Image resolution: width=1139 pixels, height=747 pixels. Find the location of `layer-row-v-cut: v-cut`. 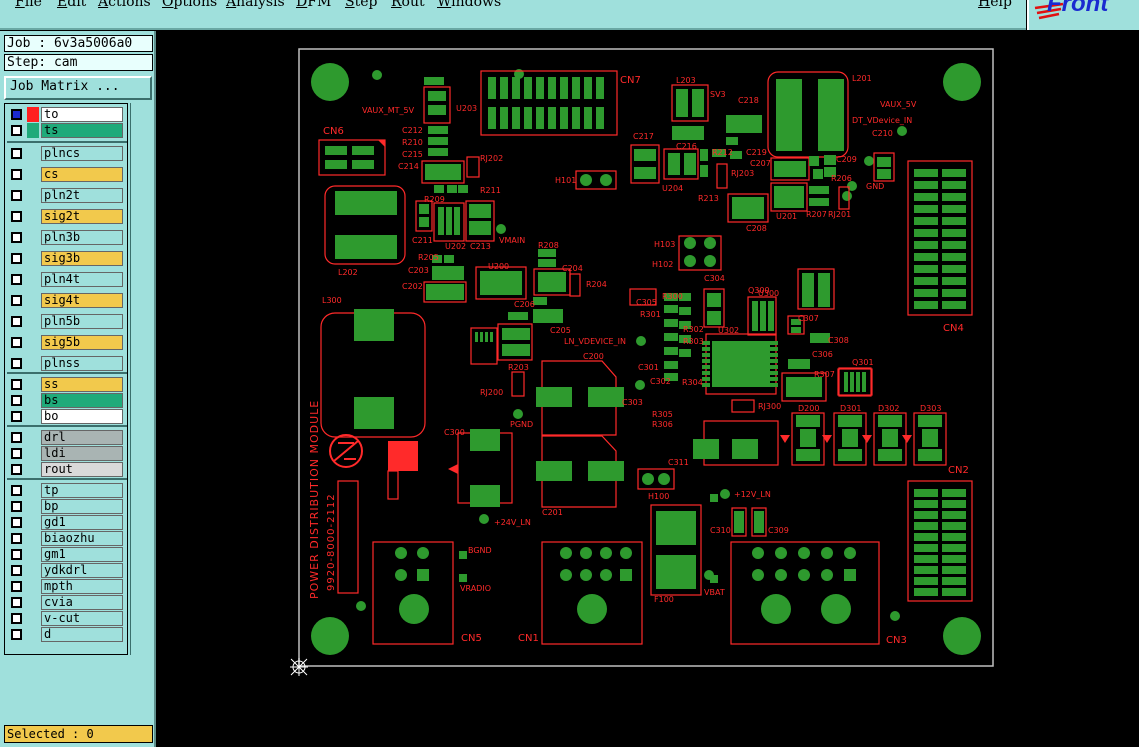

layer-row-v-cut: v-cut is located at coordinates (67, 618).